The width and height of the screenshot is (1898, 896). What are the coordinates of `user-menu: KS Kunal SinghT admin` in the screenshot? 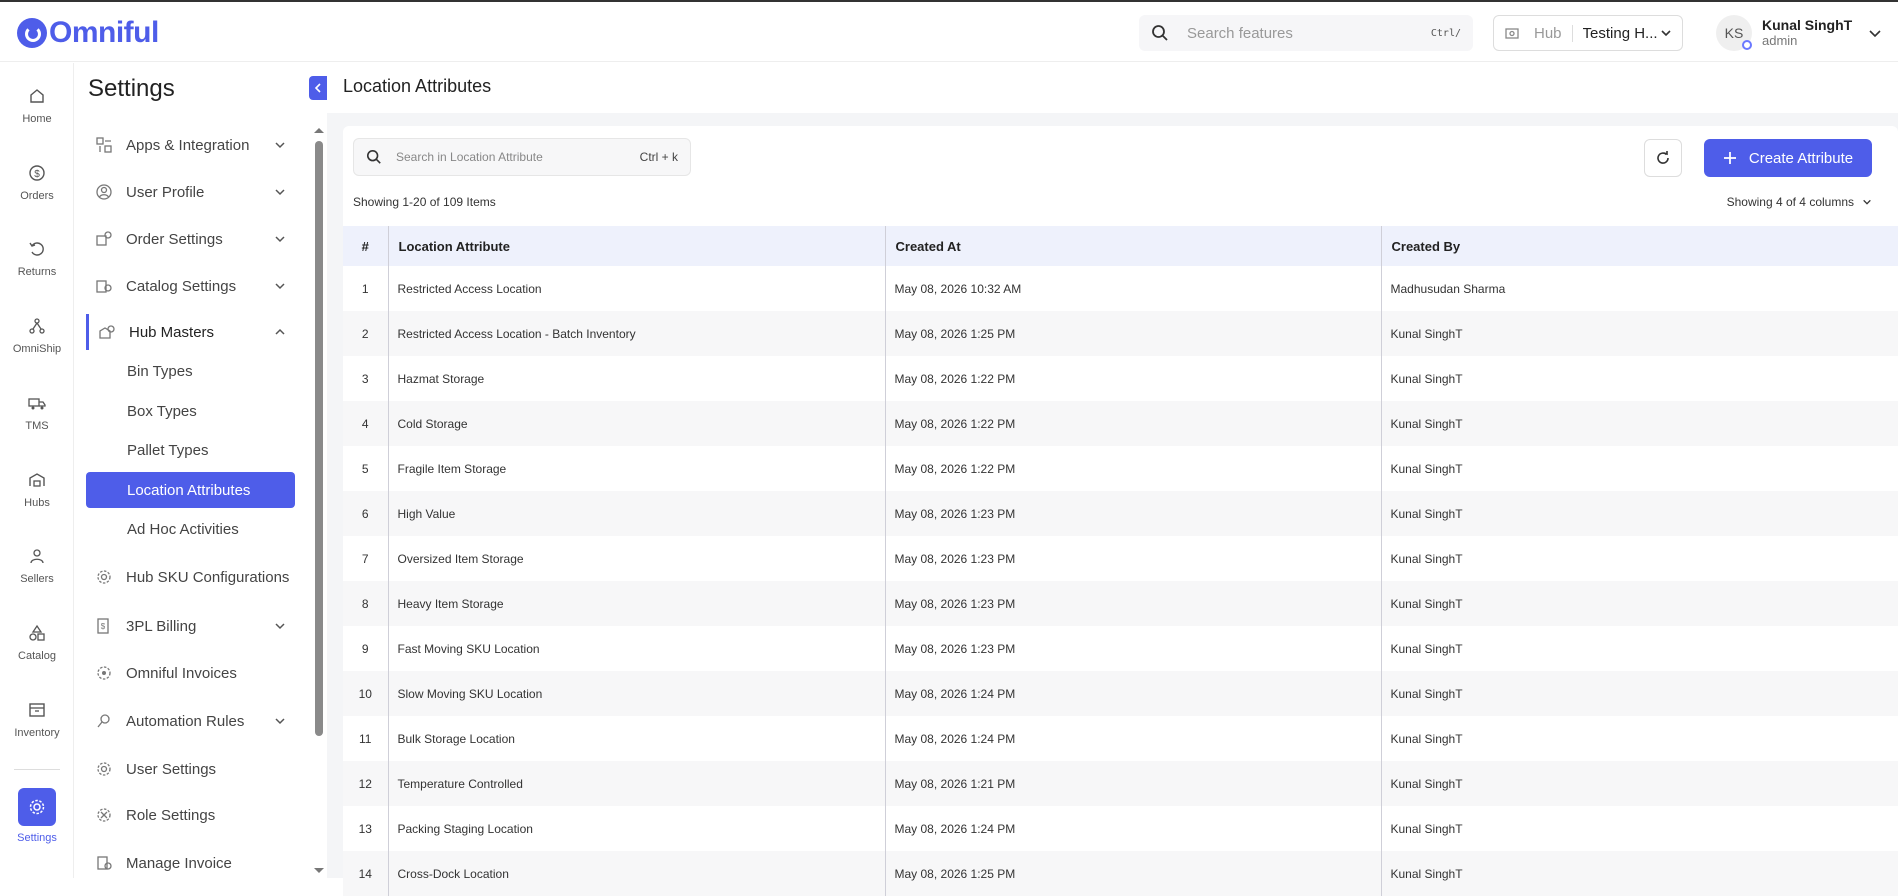 It's located at (1799, 33).